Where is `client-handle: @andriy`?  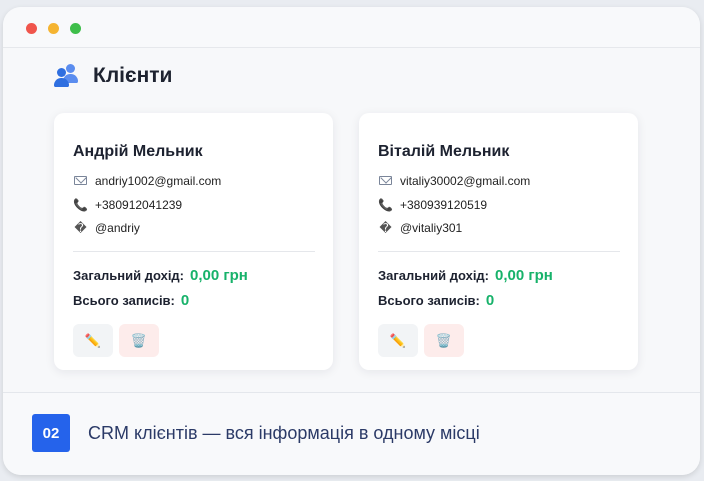 client-handle: @andriy is located at coordinates (117, 228).